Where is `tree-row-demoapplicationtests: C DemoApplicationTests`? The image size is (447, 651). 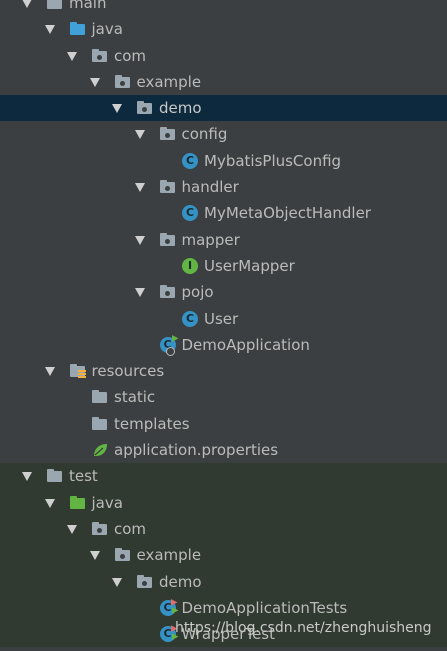 tree-row-demoapplicationtests: C DemoApplicationTests is located at coordinates (223, 608).